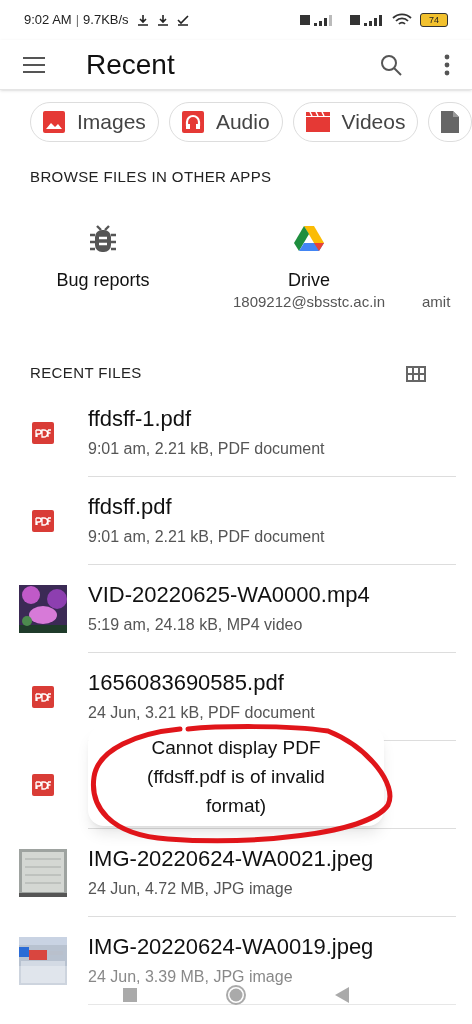 This screenshot has width=472, height=1024. Describe the element at coordinates (140, 419) in the screenshot. I see `file-name: ffdsff-1.pdf` at that location.